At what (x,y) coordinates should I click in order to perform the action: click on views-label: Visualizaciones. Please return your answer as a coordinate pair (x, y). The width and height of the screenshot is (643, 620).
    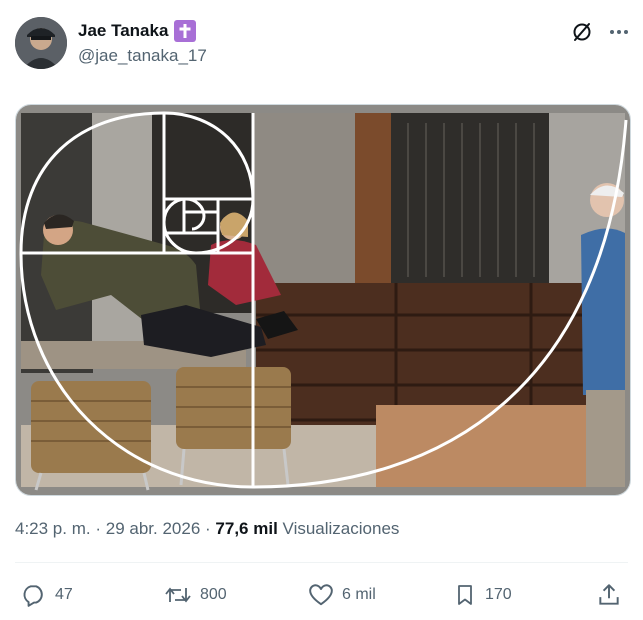
    Looking at the image, I should click on (341, 528).